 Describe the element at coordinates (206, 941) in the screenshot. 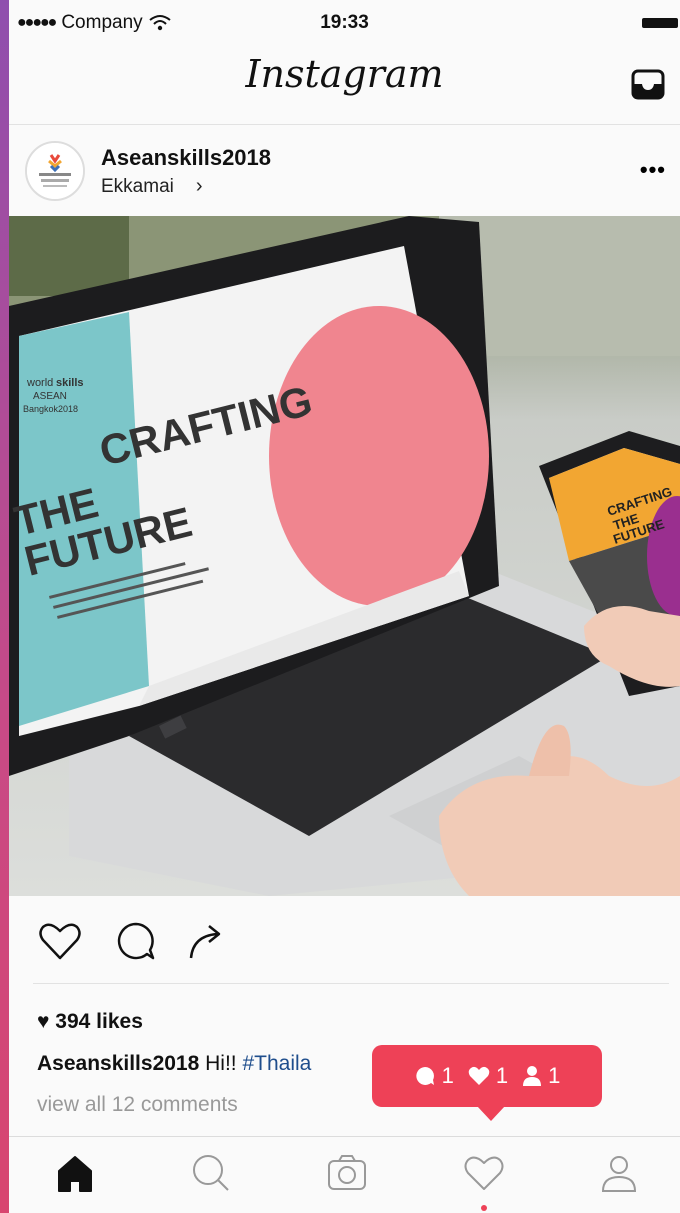

I see `share-icon` at that location.